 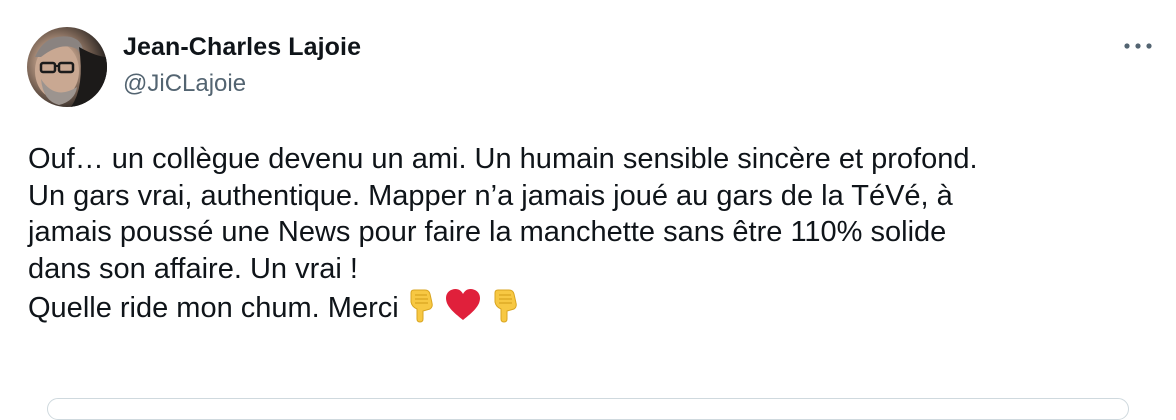 I want to click on tweet-text-line: dans son affaire. Un vrai !, so click(x=193, y=268).